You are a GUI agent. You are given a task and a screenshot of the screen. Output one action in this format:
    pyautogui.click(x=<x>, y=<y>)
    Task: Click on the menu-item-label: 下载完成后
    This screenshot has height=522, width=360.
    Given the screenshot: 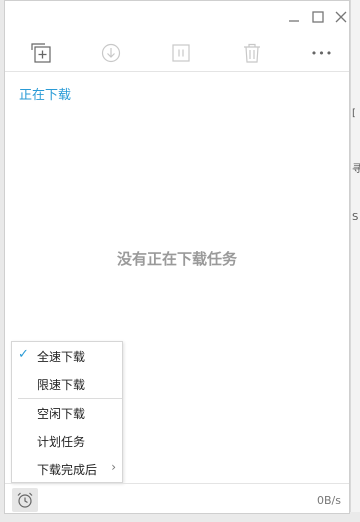 What is the action you would take?
    pyautogui.click(x=67, y=470)
    